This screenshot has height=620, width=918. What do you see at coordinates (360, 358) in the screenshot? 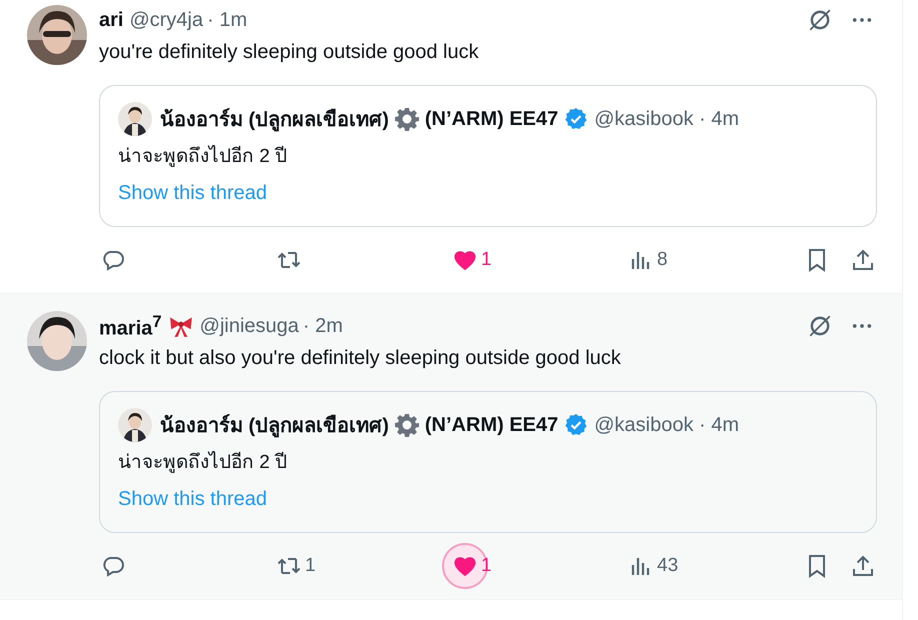
I see `post-text: clock it but also you're definitely sleeping outside good luck` at bounding box center [360, 358].